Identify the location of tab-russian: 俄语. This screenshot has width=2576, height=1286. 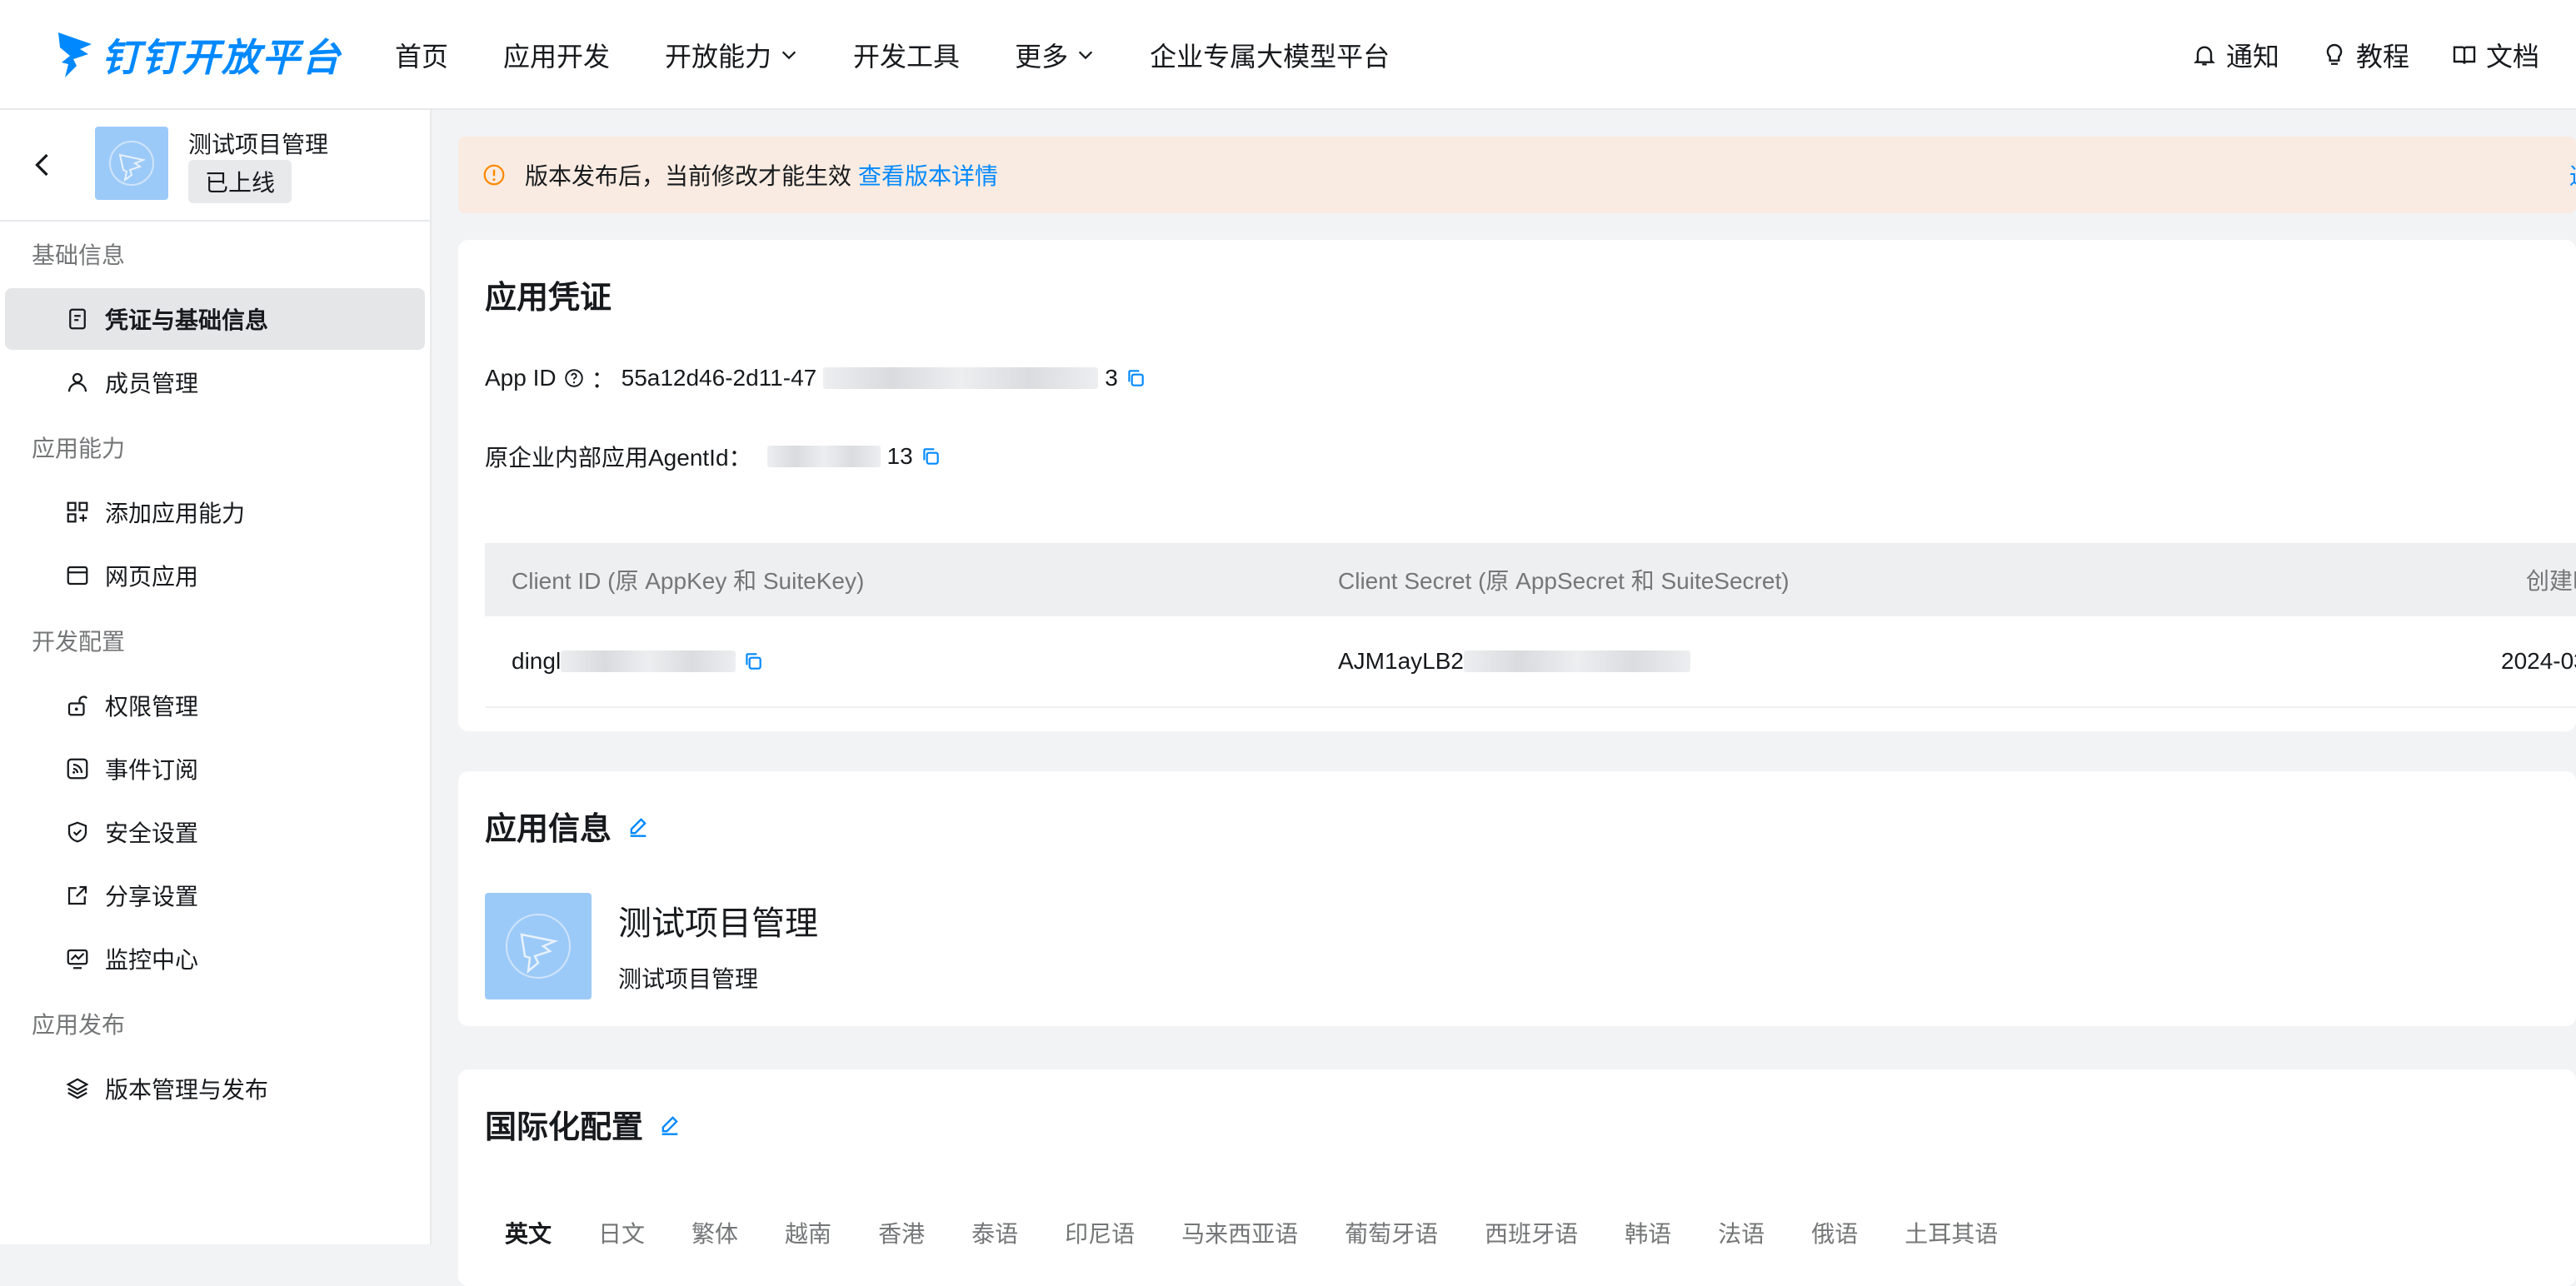
(1834, 1232).